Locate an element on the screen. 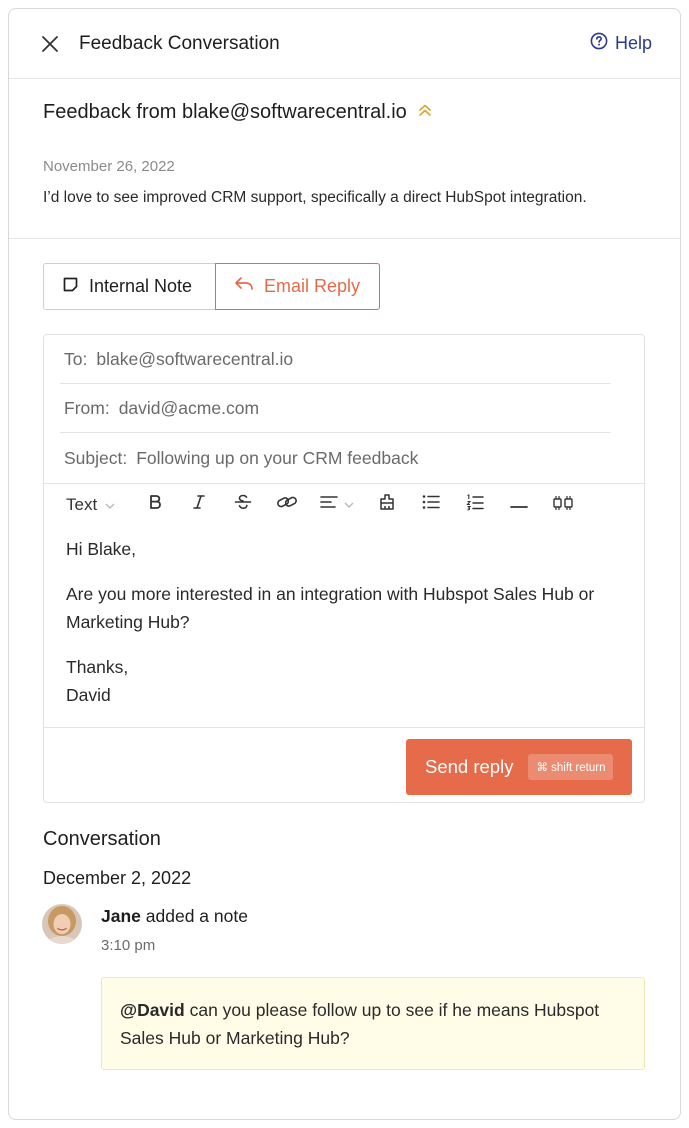 This screenshot has height=1128, width=689. send-reply-label: Send reply is located at coordinates (469, 766).